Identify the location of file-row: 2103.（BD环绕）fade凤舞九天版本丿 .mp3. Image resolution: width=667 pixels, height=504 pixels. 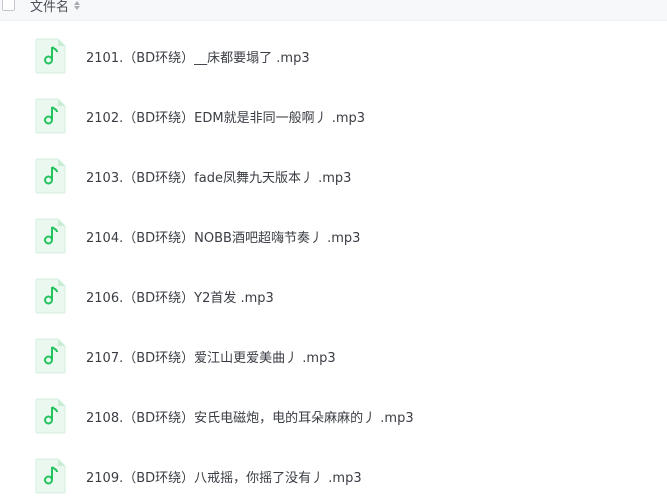
(333, 174).